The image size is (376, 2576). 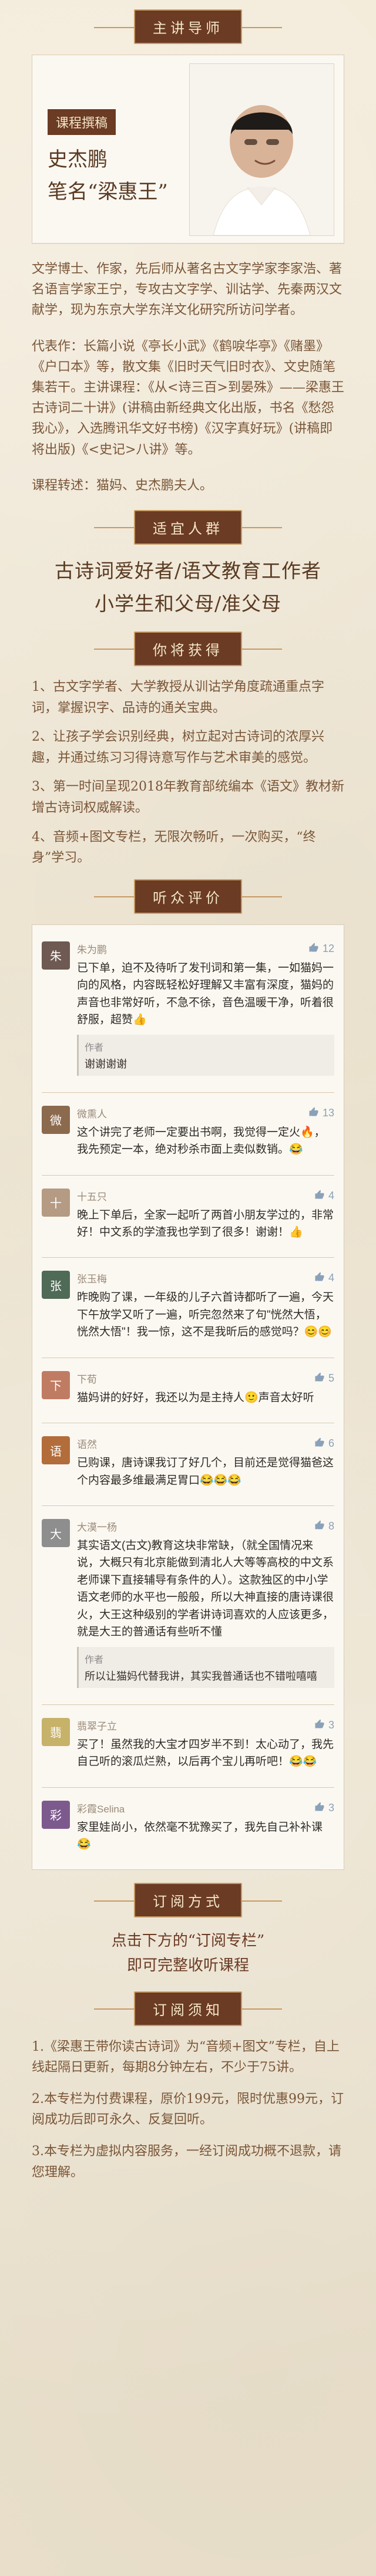 What do you see at coordinates (56, 1533) in the screenshot?
I see `avatar: 大` at bounding box center [56, 1533].